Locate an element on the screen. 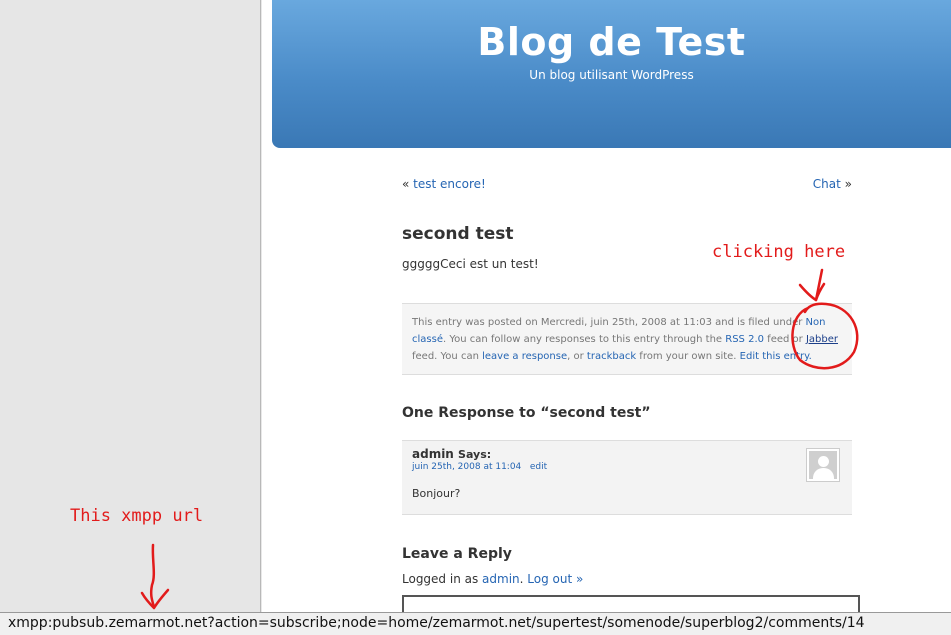 The height and width of the screenshot is (635, 951). avatar-placeholder-icon is located at coordinates (823, 465).